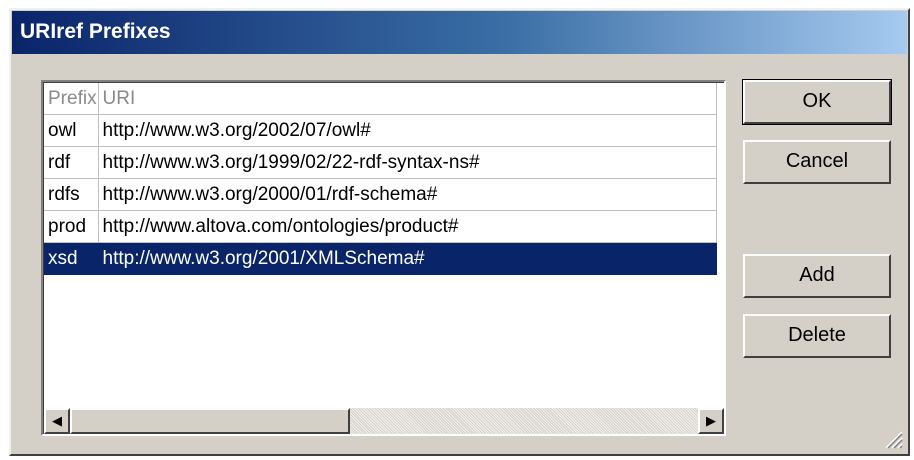 This screenshot has height=460, width=914. I want to click on table-row: owl http://www.w3.org/2002/07/owl#, so click(380, 130).